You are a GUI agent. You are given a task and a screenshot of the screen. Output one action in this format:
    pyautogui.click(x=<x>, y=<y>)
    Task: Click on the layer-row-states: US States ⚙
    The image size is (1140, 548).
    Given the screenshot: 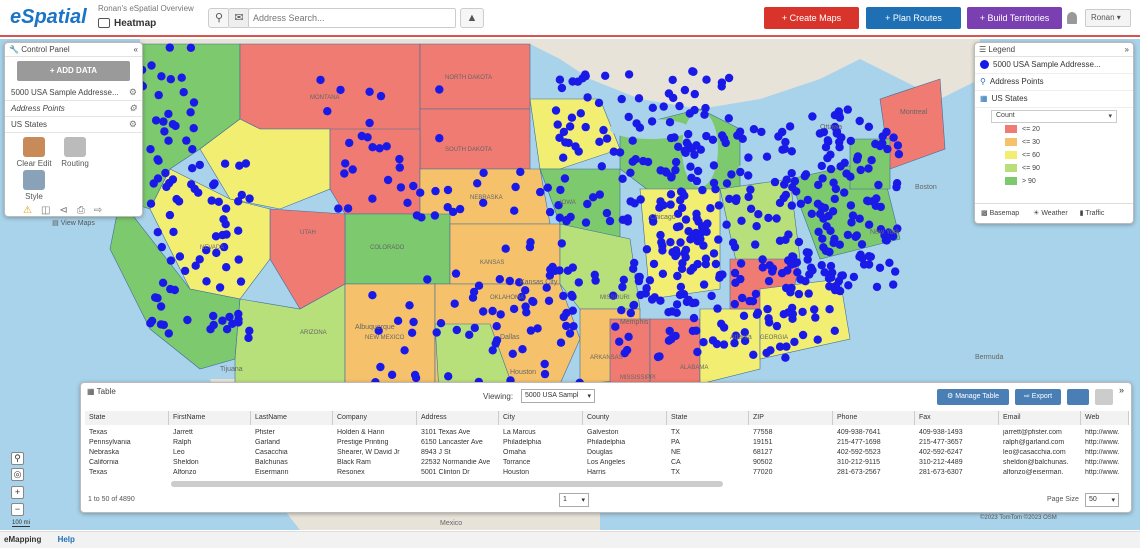 What is the action you would take?
    pyautogui.click(x=73, y=125)
    